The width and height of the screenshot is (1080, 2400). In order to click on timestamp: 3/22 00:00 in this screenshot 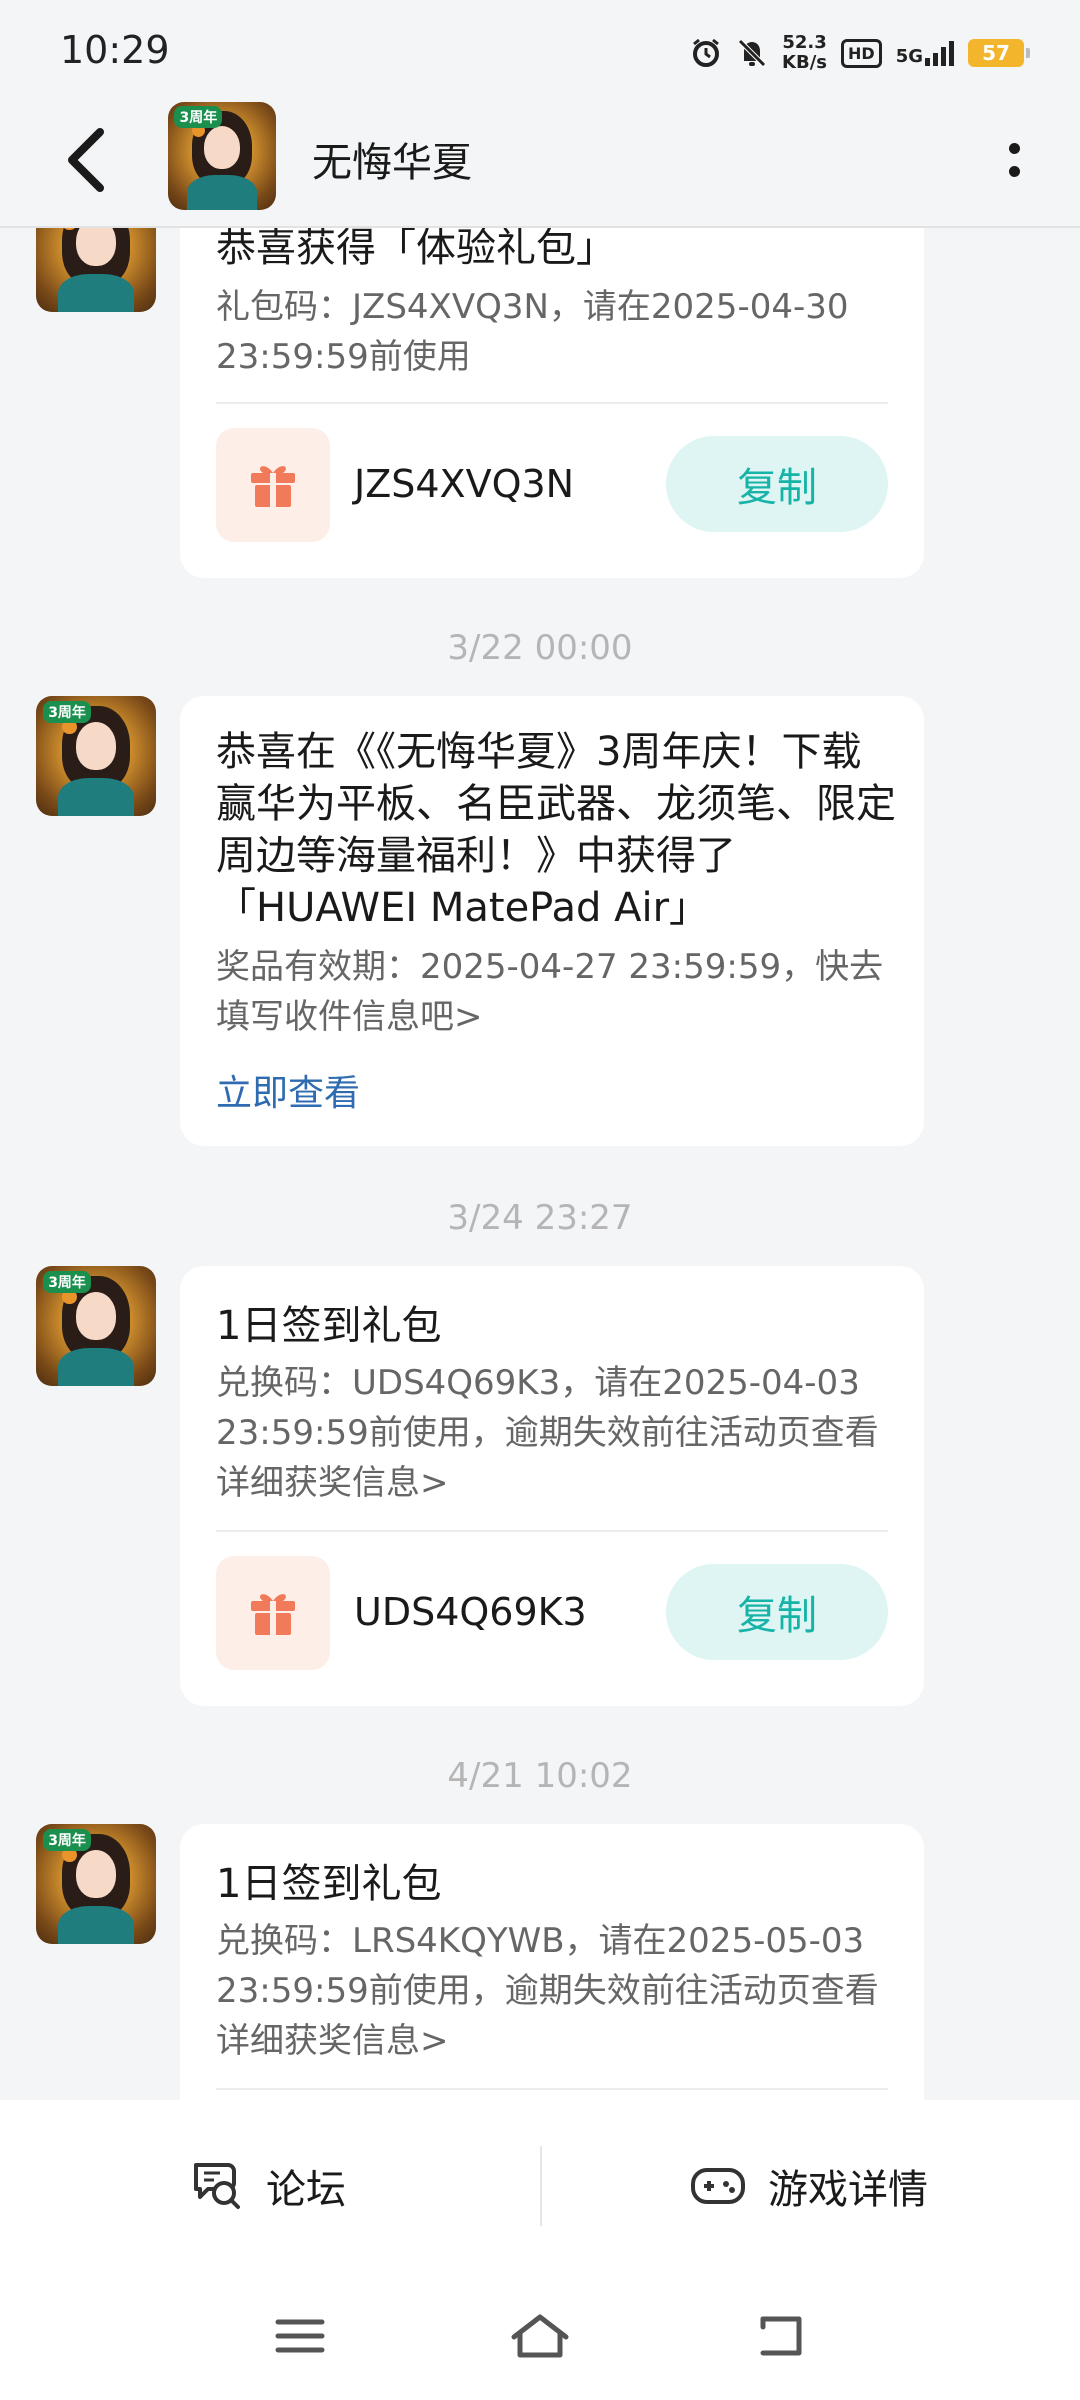, I will do `click(540, 648)`.